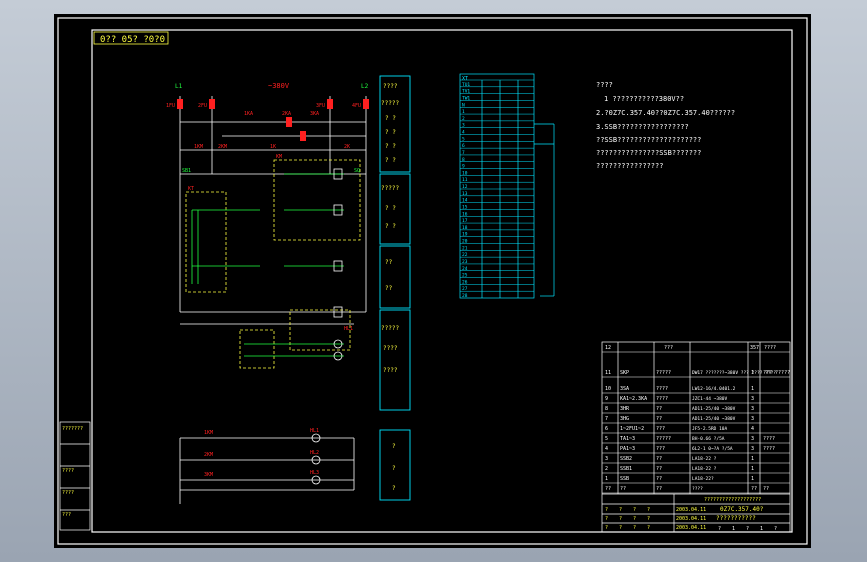 Image resolution: width=867 pixels, height=562 pixels. Describe the element at coordinates (642, 127) in the screenshot. I see `note-3: 3.SSB?????????????????` at that location.